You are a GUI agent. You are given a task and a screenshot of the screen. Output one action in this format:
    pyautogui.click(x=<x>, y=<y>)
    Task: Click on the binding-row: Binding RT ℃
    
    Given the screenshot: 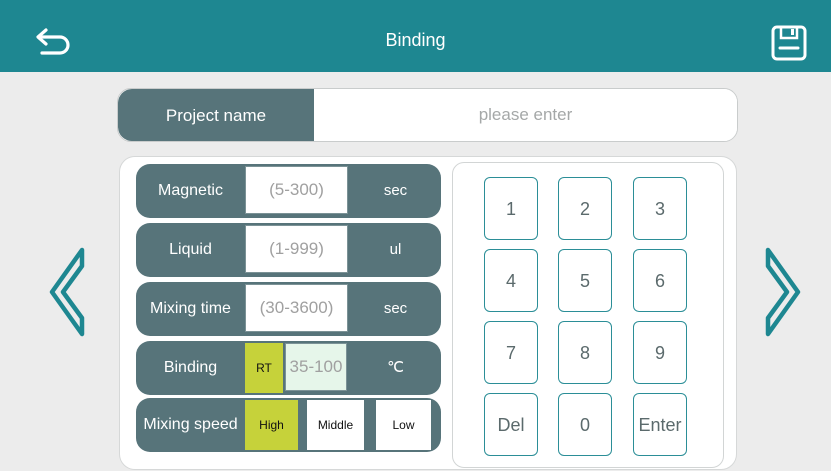 What is the action you would take?
    pyautogui.click(x=288, y=368)
    